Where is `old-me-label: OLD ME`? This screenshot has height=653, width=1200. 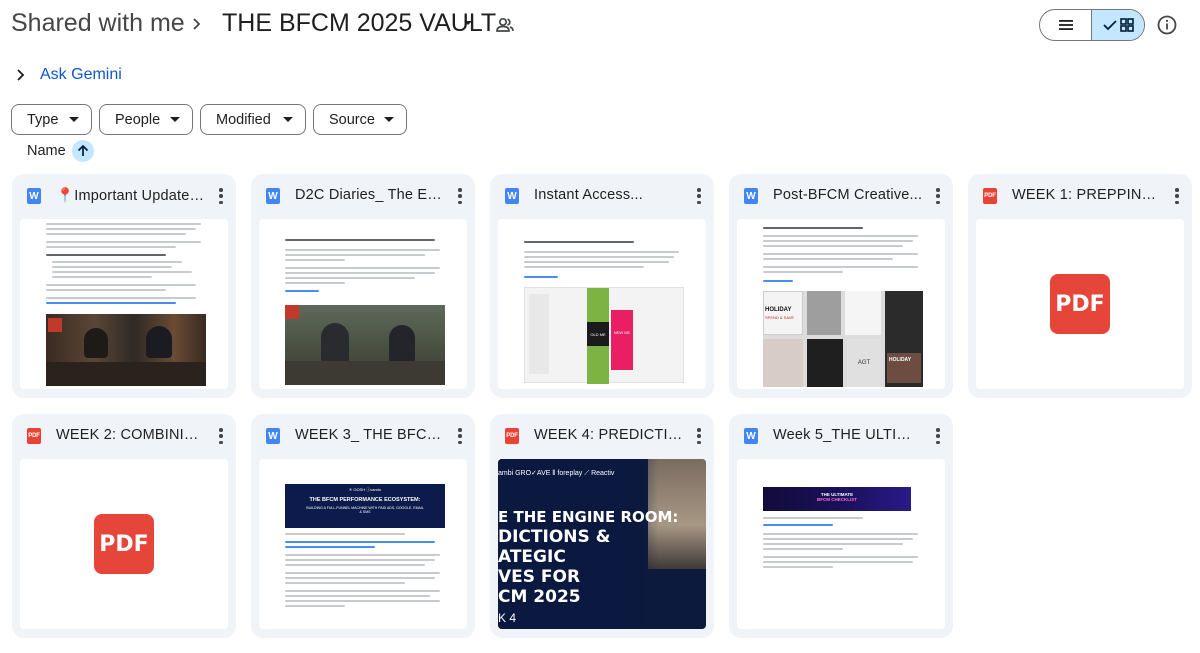 old-me-label: OLD ME is located at coordinates (598, 334).